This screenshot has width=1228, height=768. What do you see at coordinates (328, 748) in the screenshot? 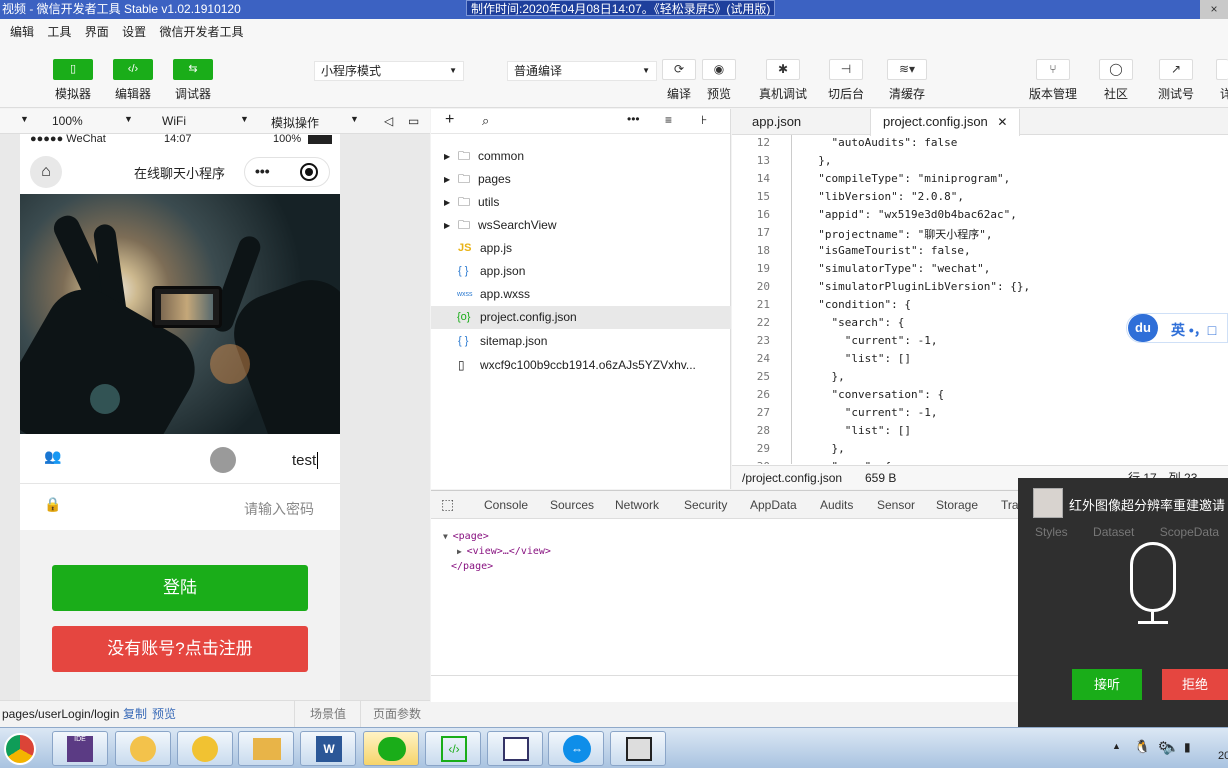
I see `taskbar-word: W` at bounding box center [328, 748].